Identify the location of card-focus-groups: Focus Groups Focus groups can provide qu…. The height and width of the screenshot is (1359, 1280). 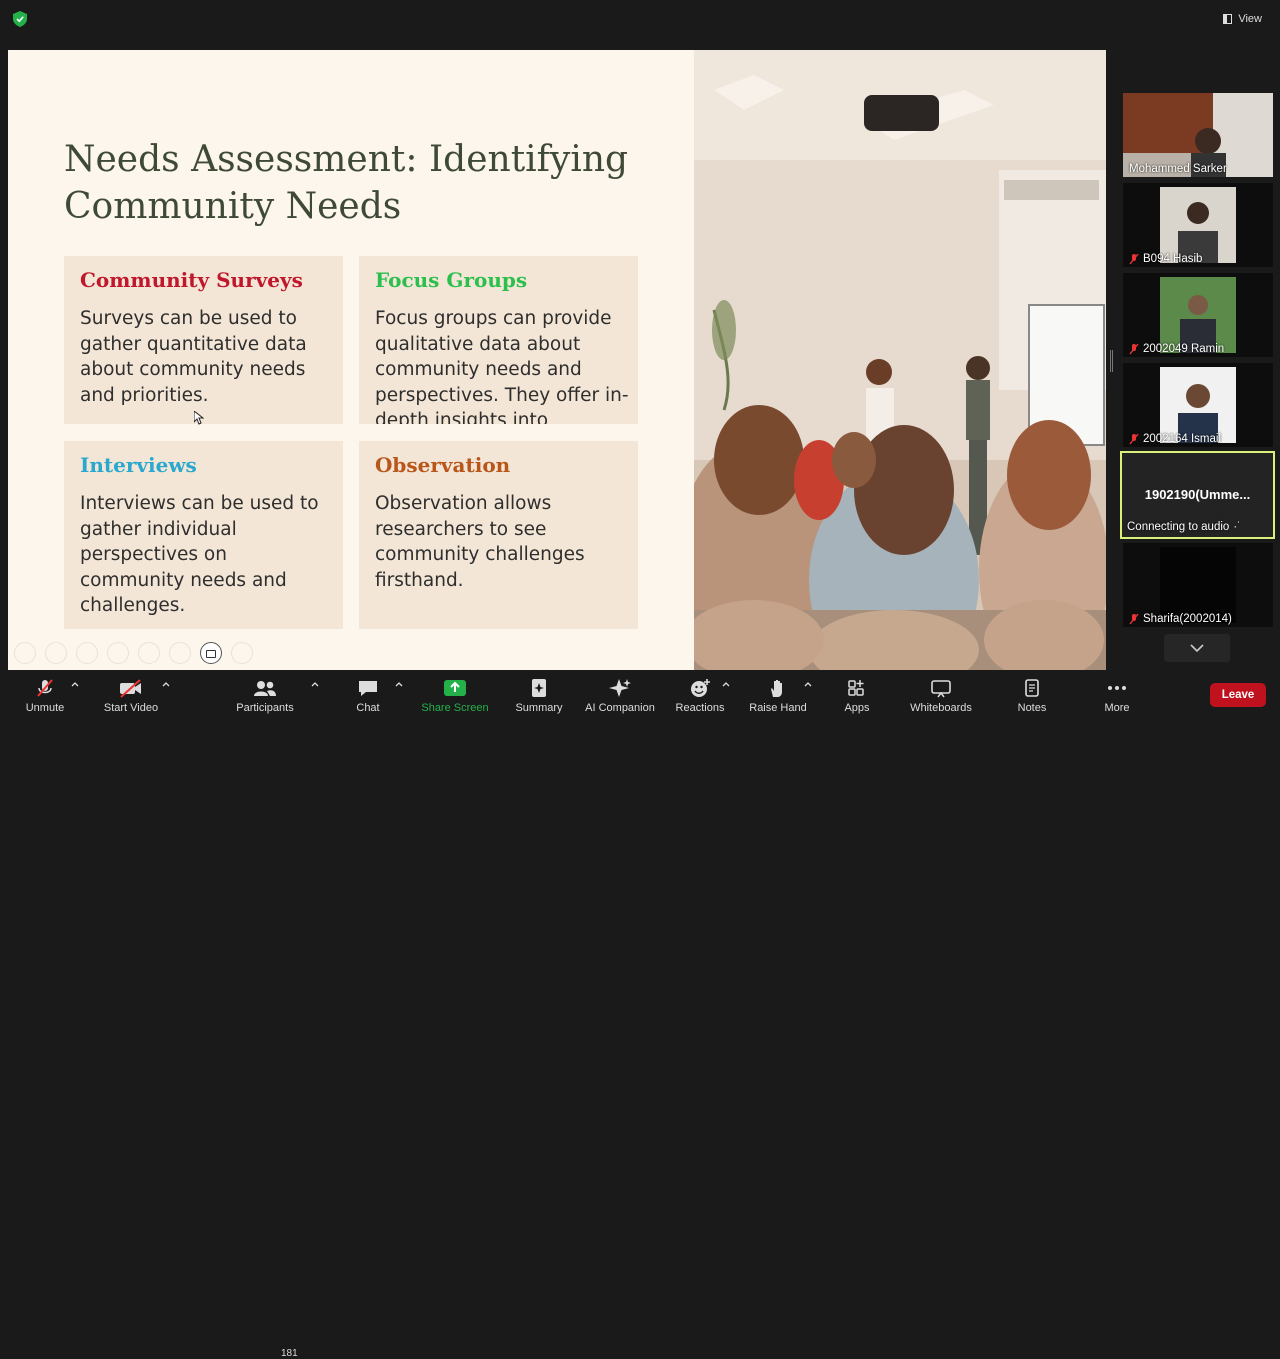
(498, 340).